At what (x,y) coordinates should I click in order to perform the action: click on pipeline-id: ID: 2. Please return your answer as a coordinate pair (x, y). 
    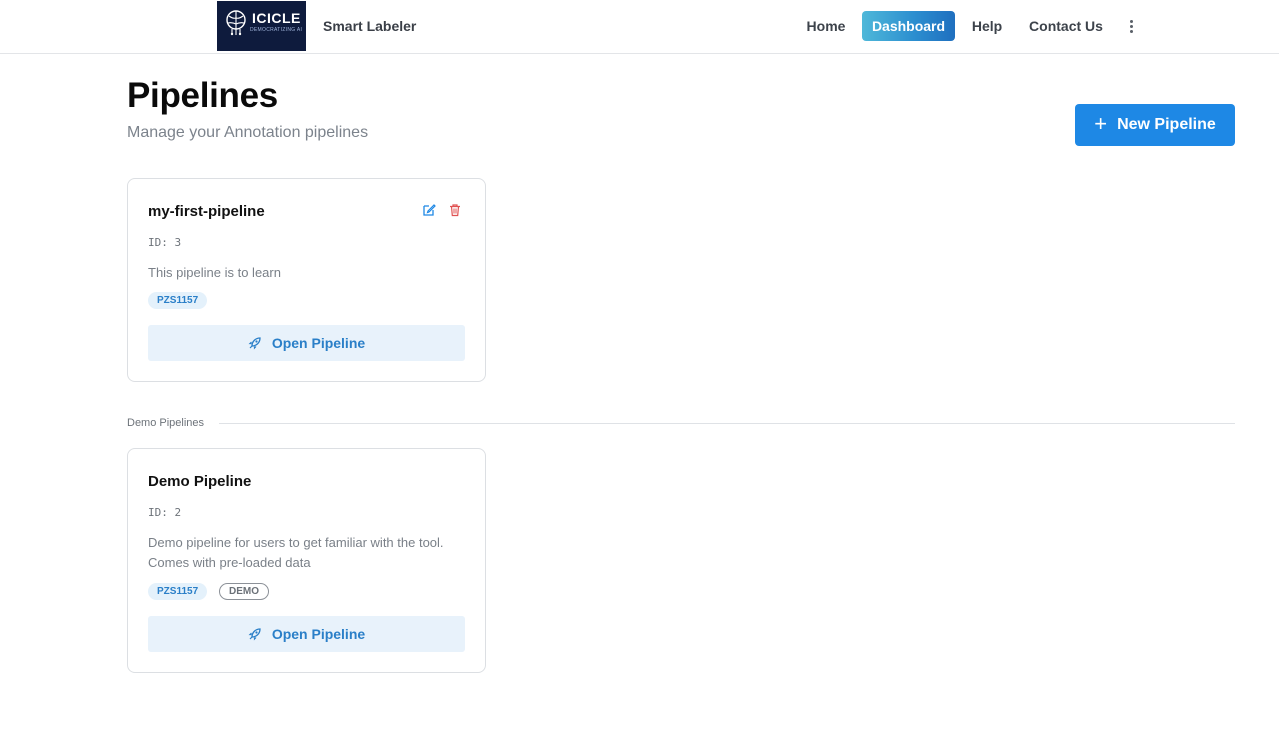
    Looking at the image, I should click on (165, 512).